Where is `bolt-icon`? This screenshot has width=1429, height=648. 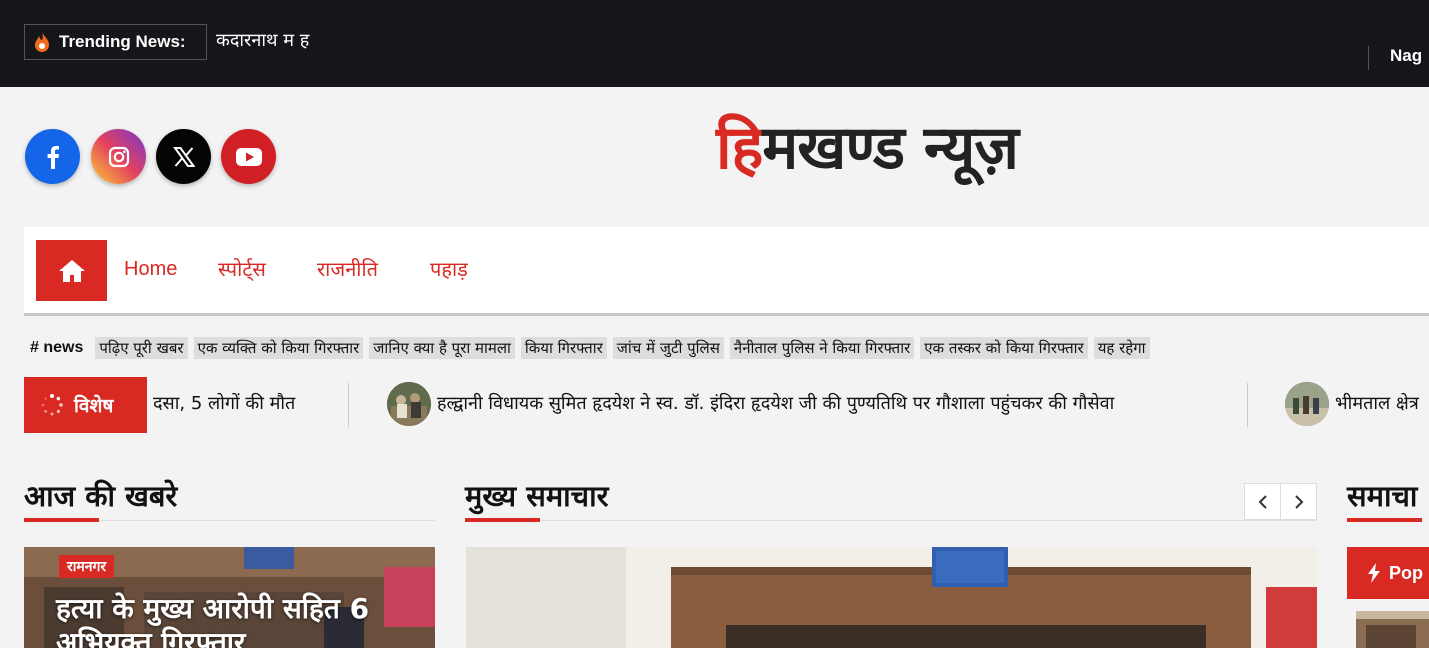
bolt-icon is located at coordinates (1374, 573).